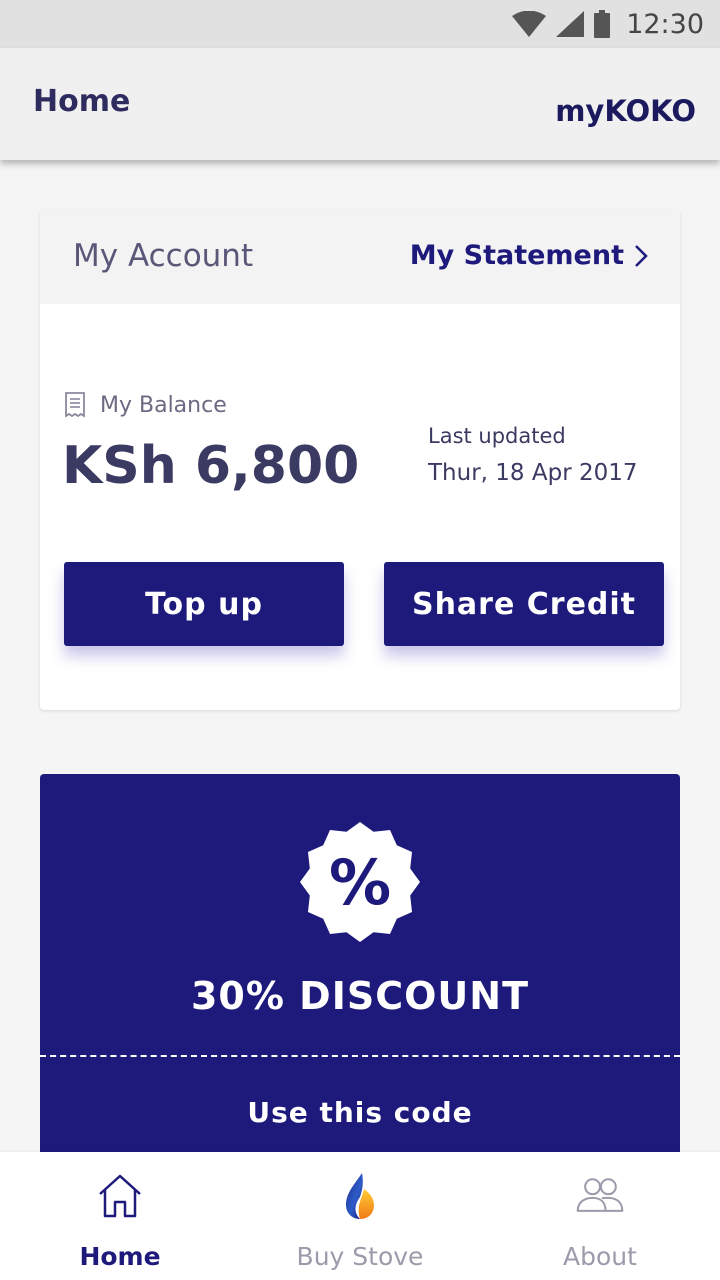  I want to click on status-time: 12:30, so click(665, 24).